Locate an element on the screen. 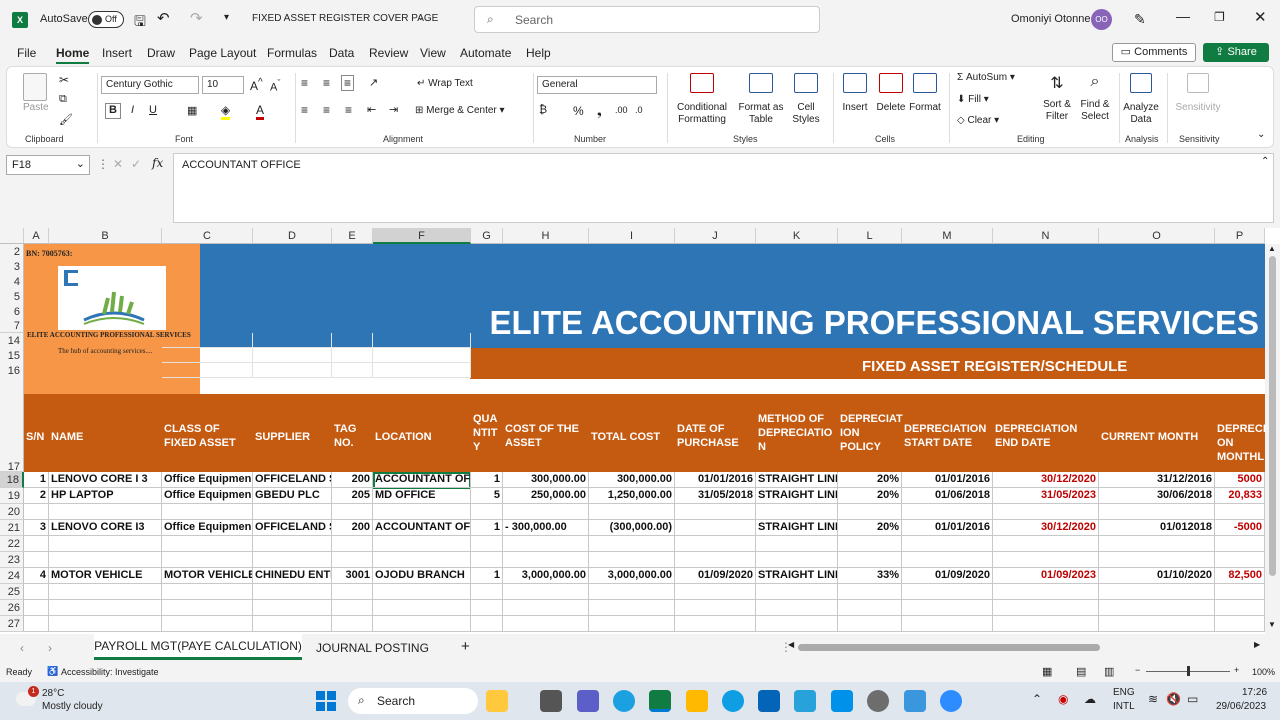 Image resolution: width=1280 pixels, height=720 pixels. page-break-view-icon: ▥ is located at coordinates (1109, 671).